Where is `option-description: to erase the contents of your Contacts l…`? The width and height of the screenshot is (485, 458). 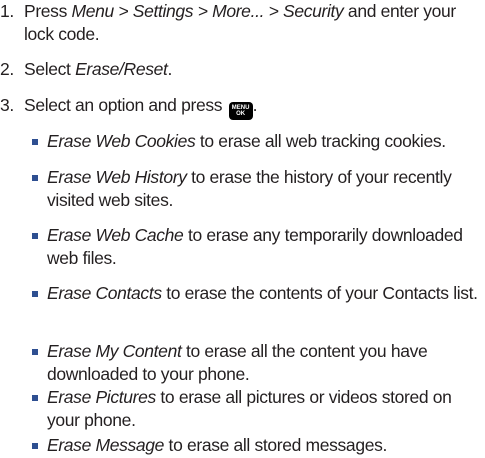 option-description: to erase the contents of your Contacts l… is located at coordinates (319, 293).